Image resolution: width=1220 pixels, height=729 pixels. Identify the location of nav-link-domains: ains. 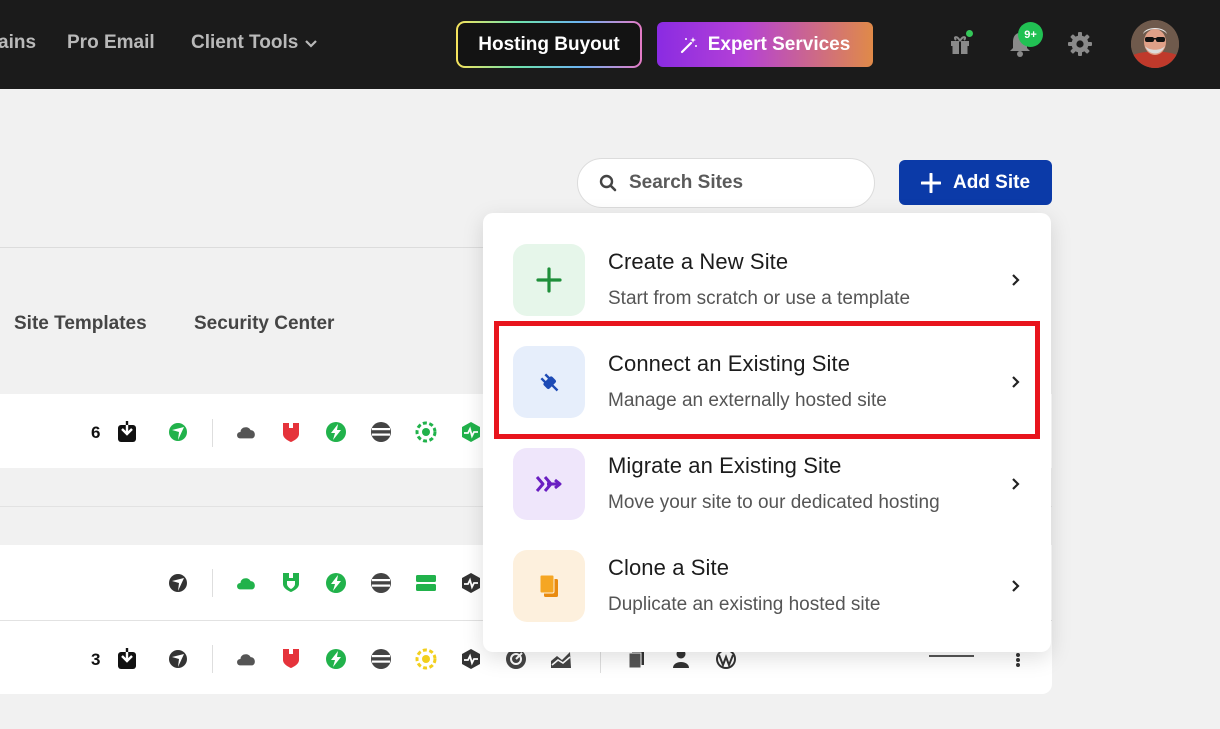
(18, 43).